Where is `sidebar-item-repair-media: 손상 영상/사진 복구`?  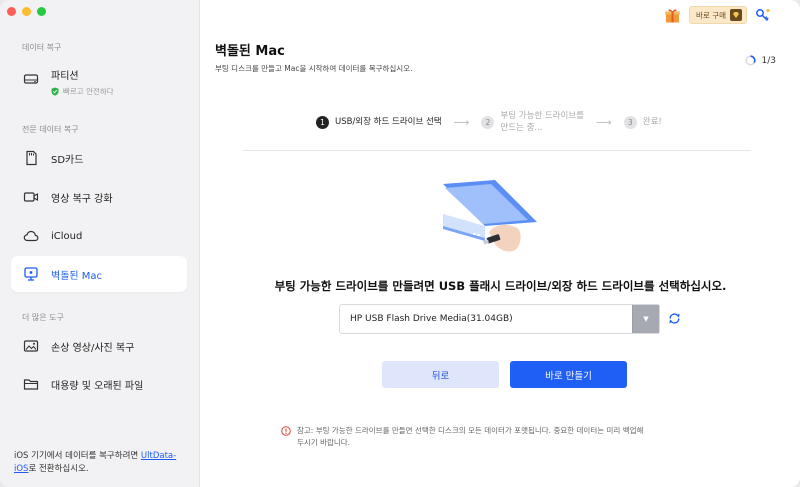
sidebar-item-repair-media: 손상 영상/사진 복구 is located at coordinates (99, 346).